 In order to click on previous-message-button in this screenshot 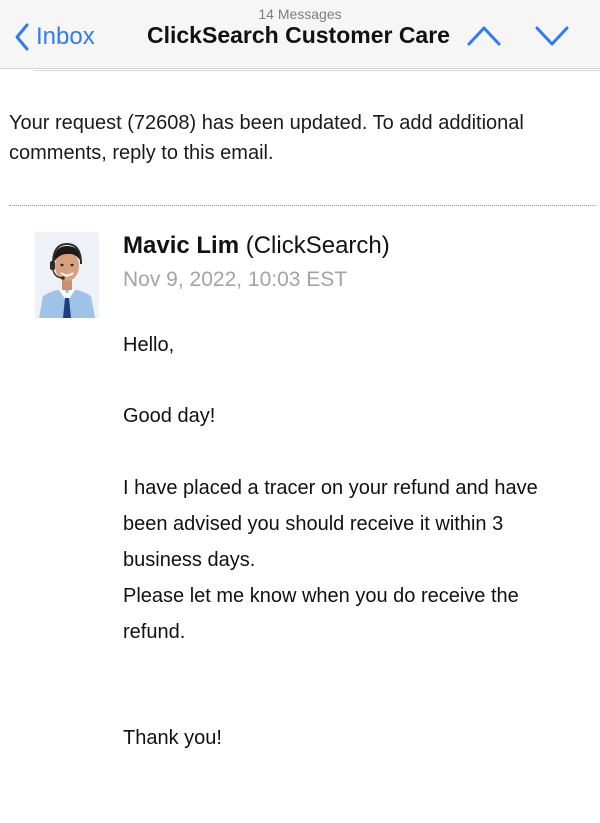, I will do `click(484, 38)`.